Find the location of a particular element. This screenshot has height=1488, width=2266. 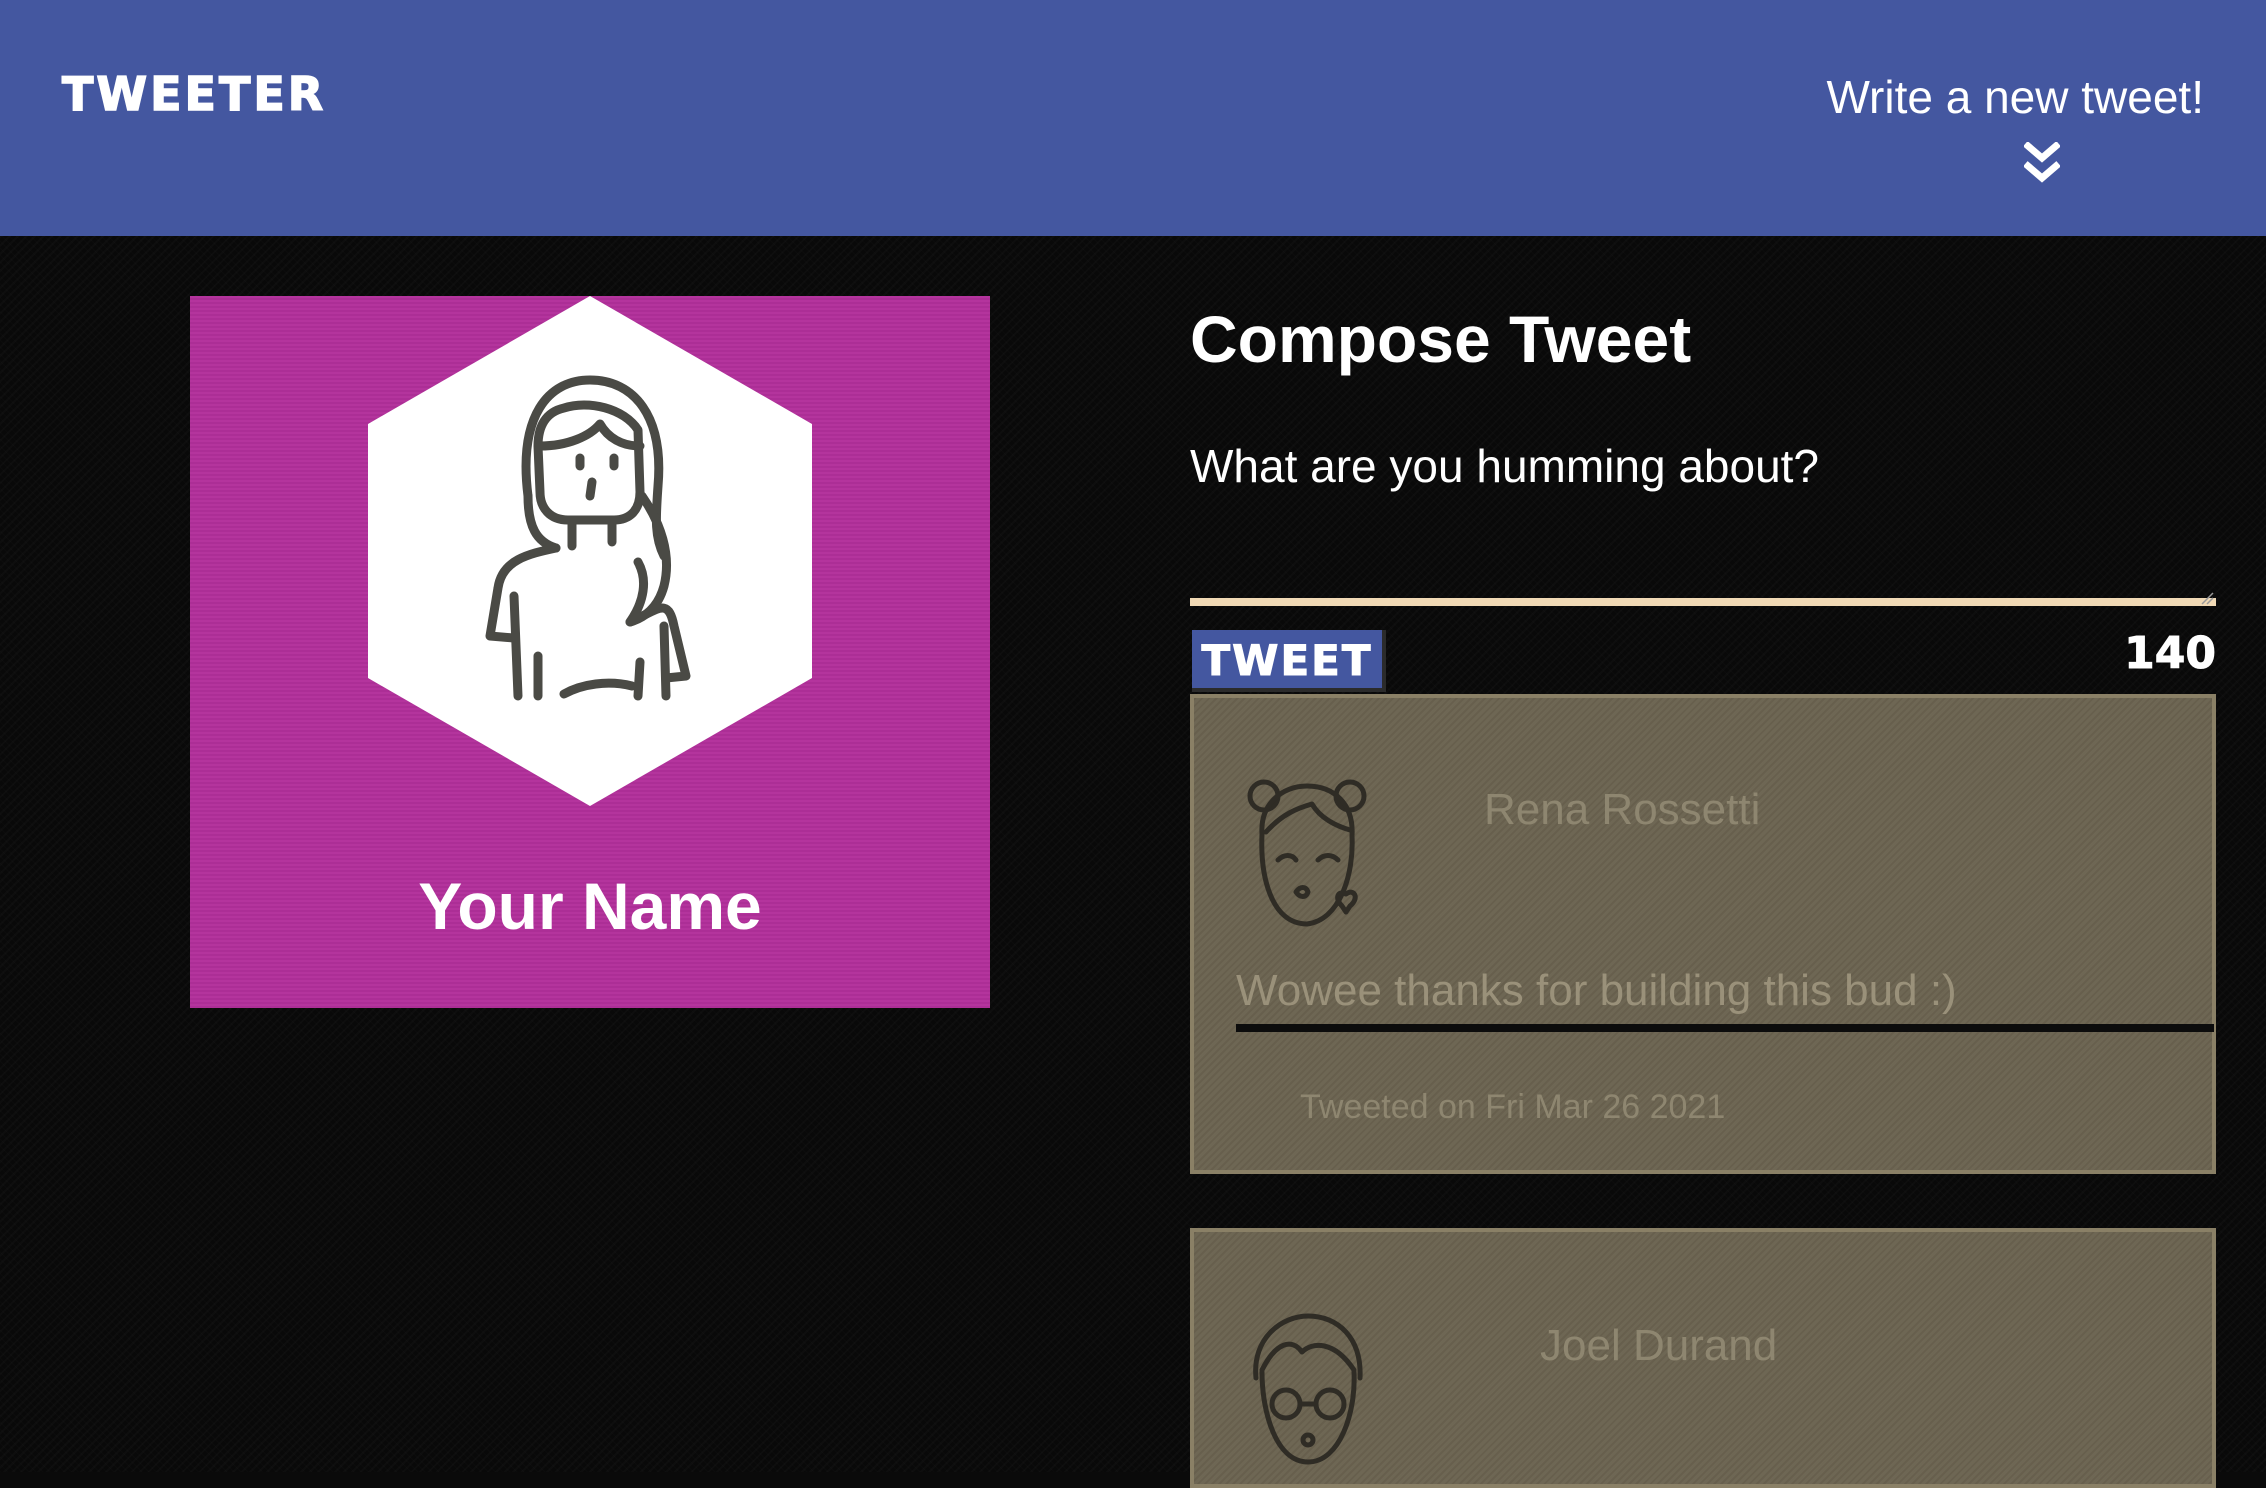

resize-grip-icon is located at coordinates (2207, 597).